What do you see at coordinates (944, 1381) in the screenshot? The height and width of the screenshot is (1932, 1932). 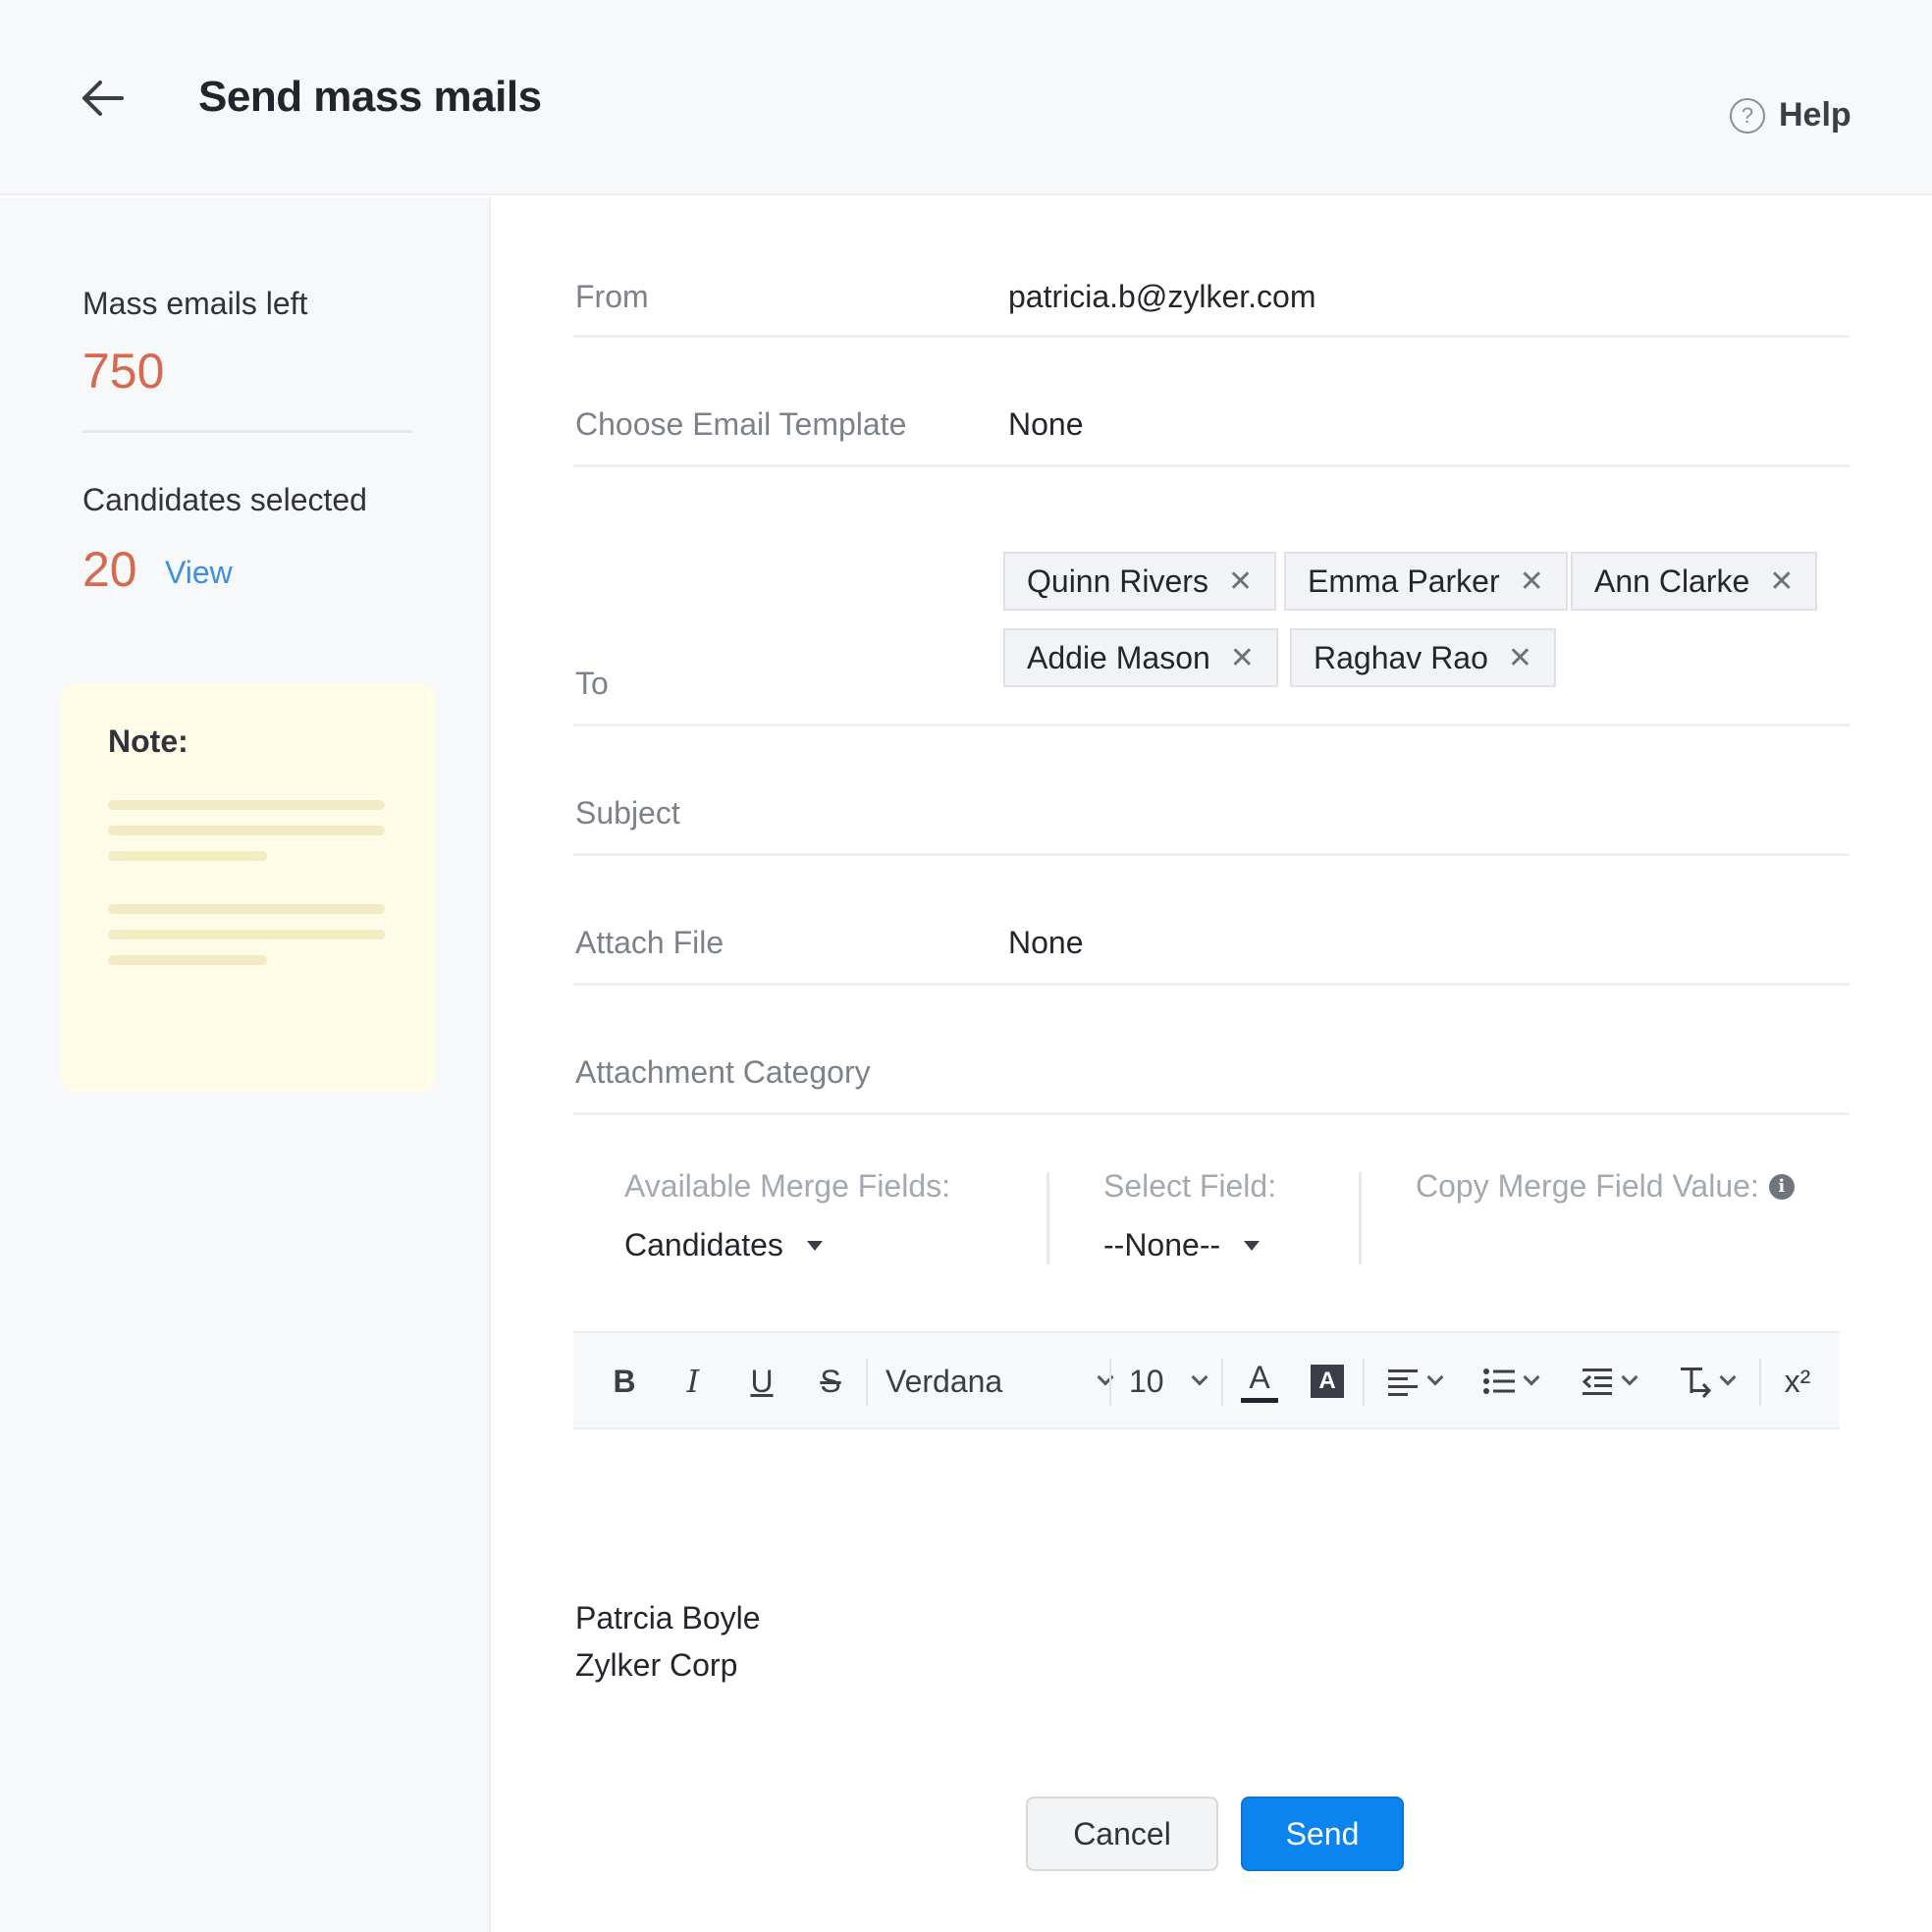 I see `font-family-value: Verdana` at bounding box center [944, 1381].